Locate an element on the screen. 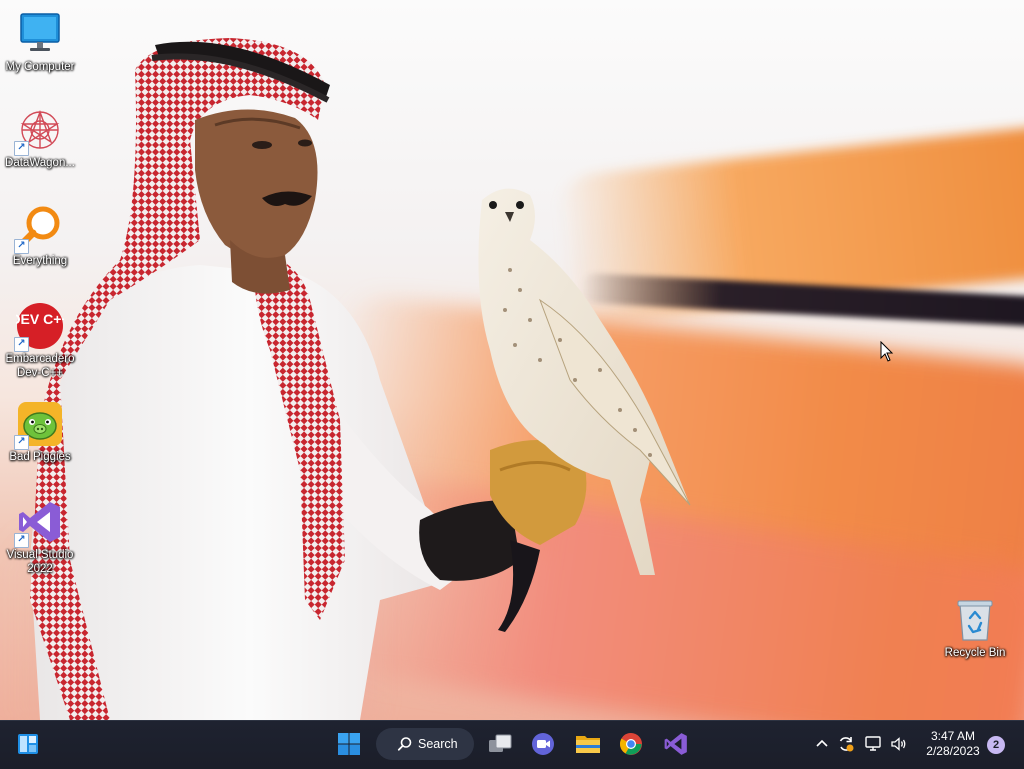  search-label: Search is located at coordinates (438, 744).